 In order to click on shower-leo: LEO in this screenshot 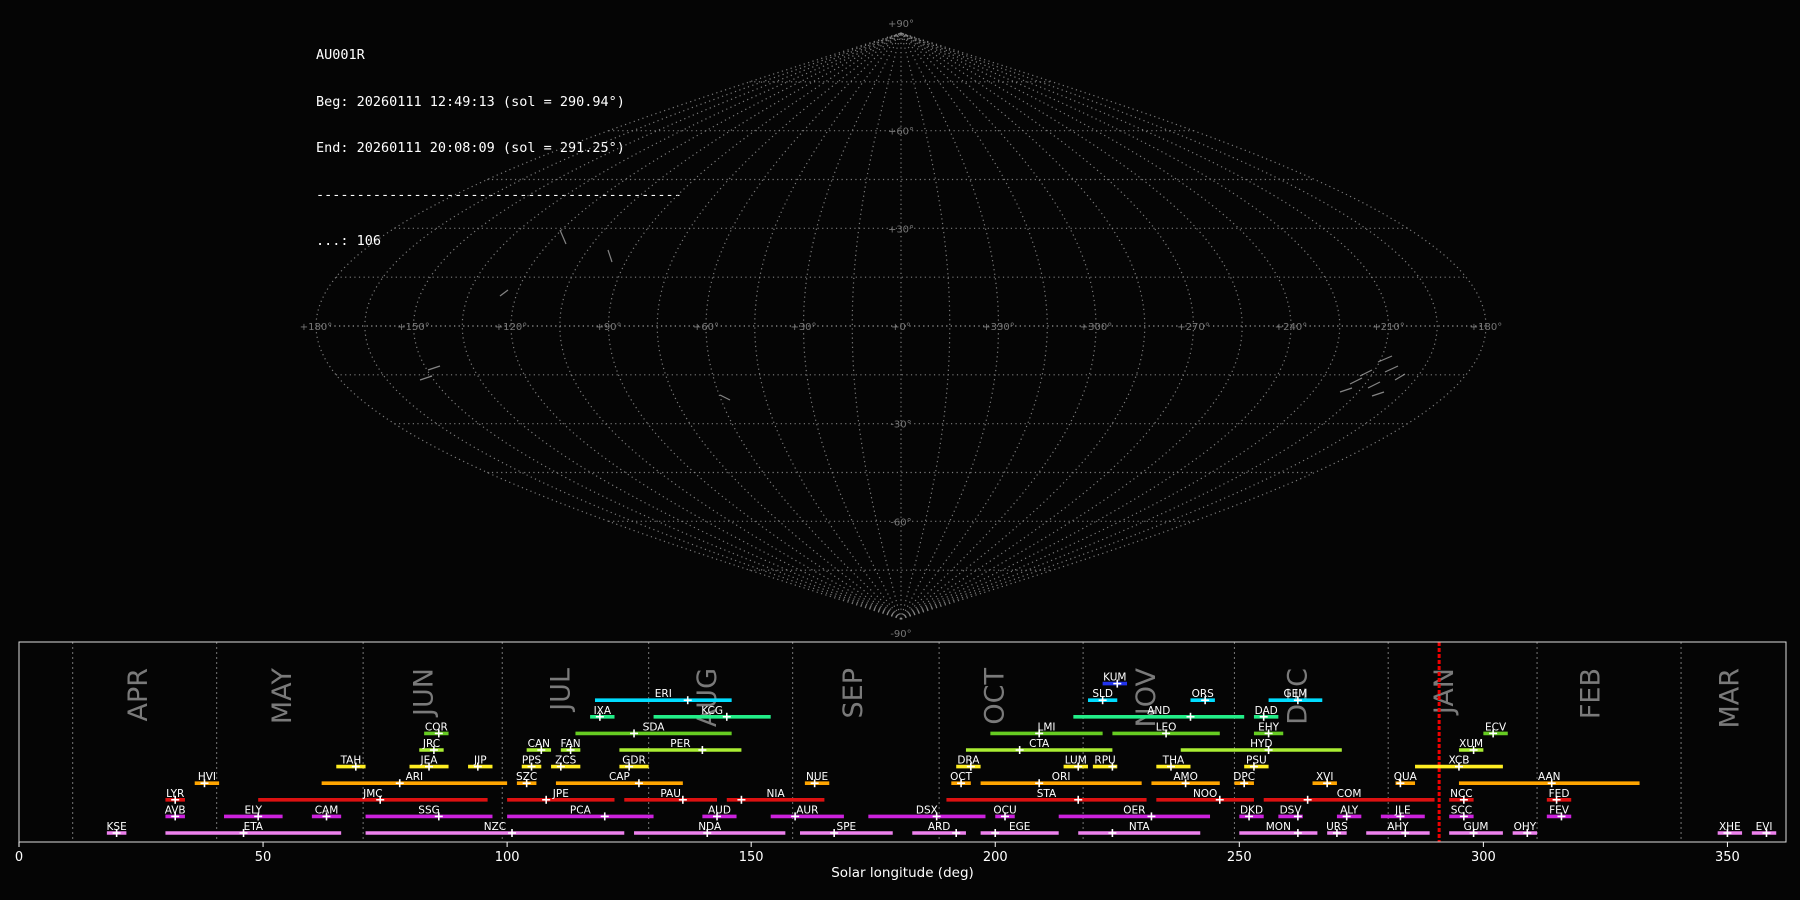, I will do `click(1166, 729)`.